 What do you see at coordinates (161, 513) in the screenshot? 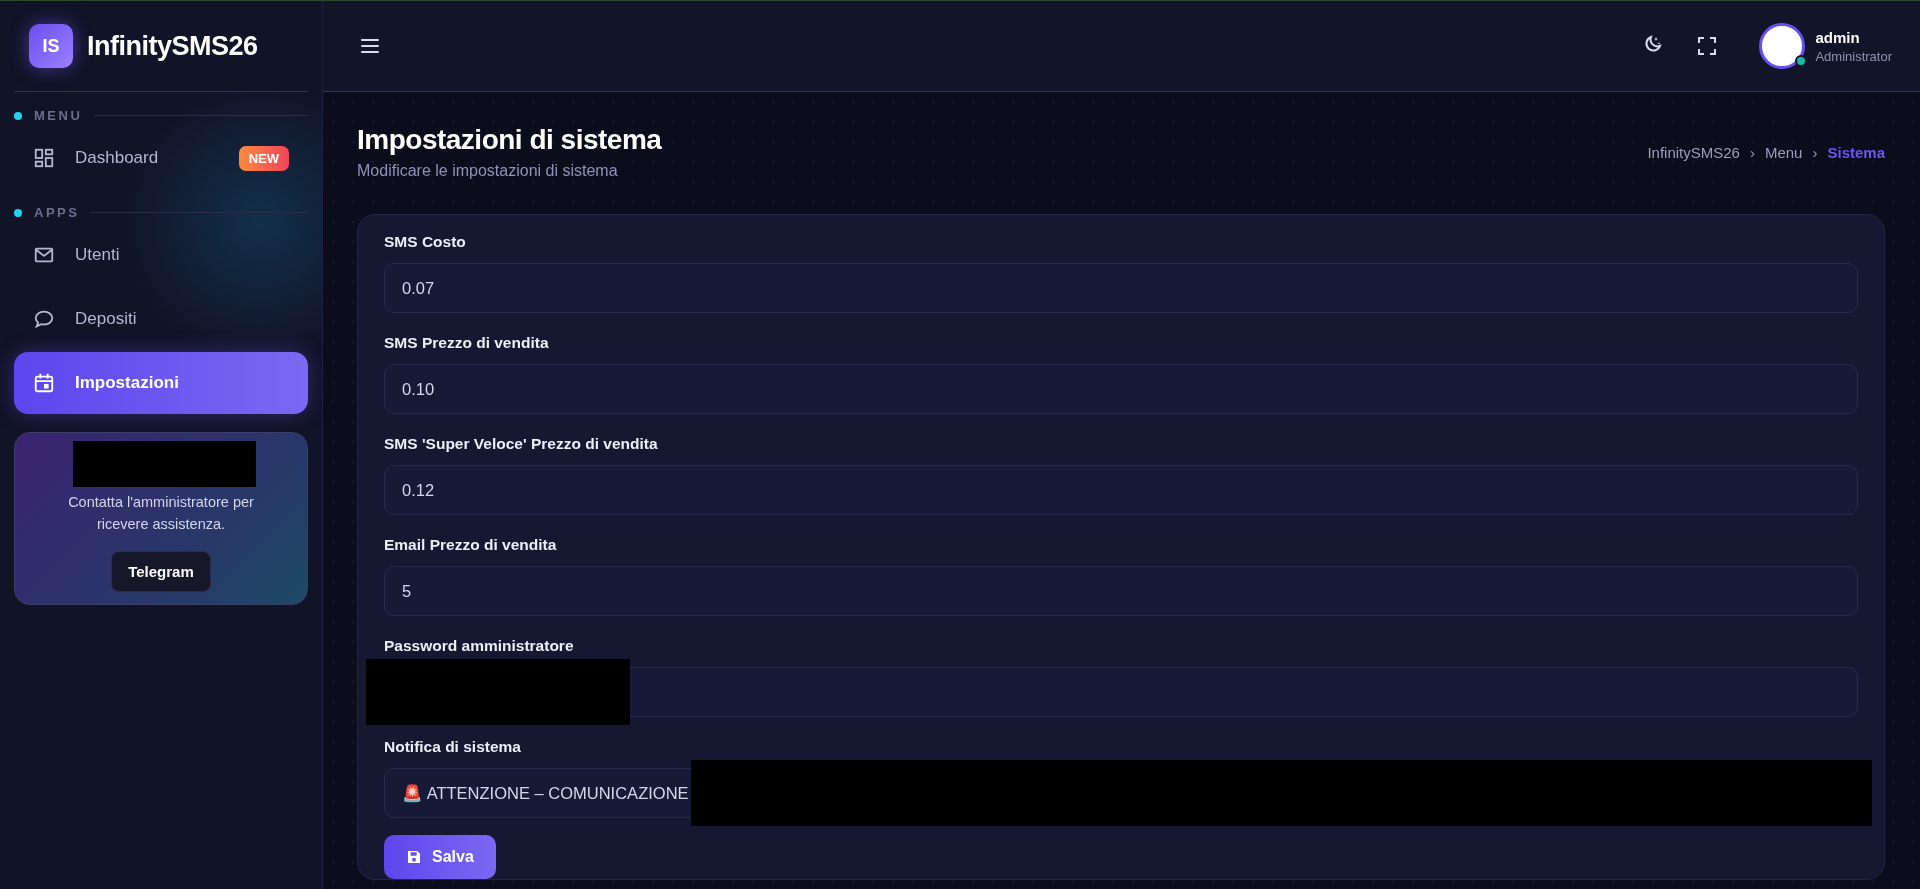
I see `help-text: Contatta l'amministratore per ricevere assistenza.` at bounding box center [161, 513].